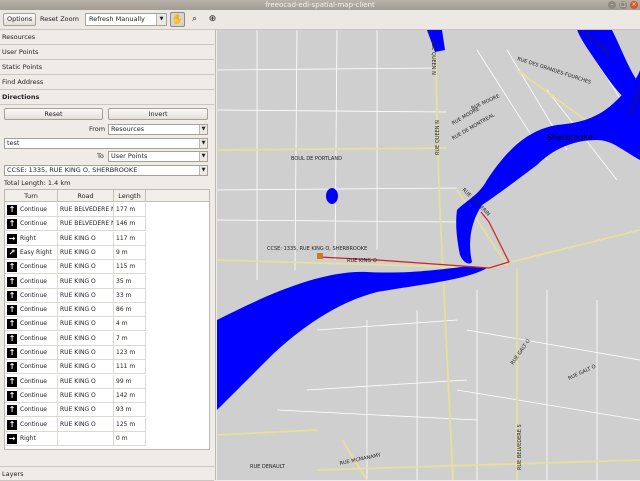 This screenshot has width=640, height=481. Describe the element at coordinates (19, 19) in the screenshot. I see `options-button: Options` at that location.